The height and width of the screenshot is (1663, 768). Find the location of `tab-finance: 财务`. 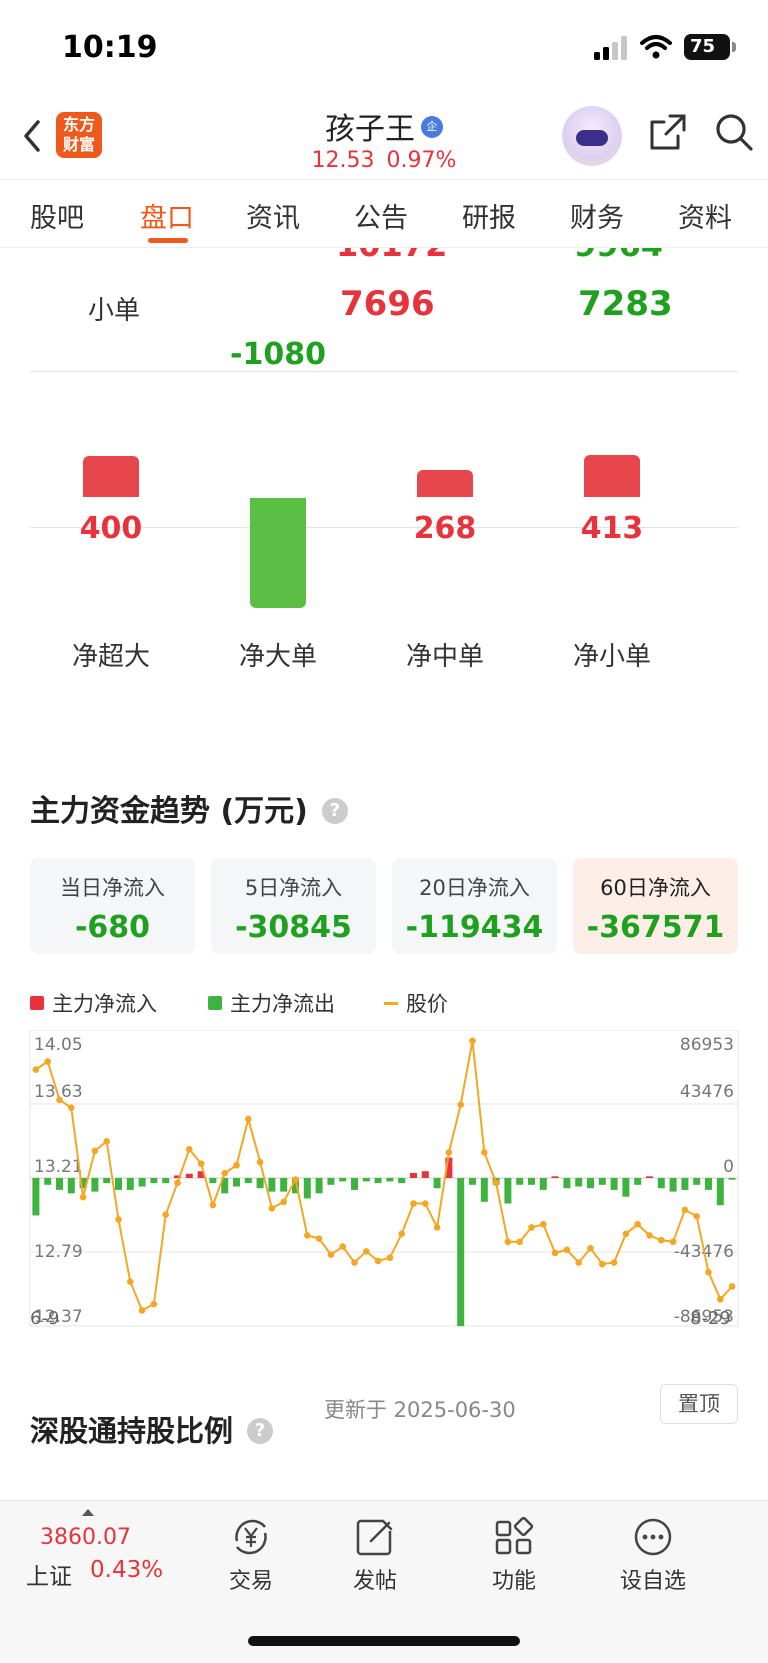

tab-finance: 财务 is located at coordinates (597, 215).